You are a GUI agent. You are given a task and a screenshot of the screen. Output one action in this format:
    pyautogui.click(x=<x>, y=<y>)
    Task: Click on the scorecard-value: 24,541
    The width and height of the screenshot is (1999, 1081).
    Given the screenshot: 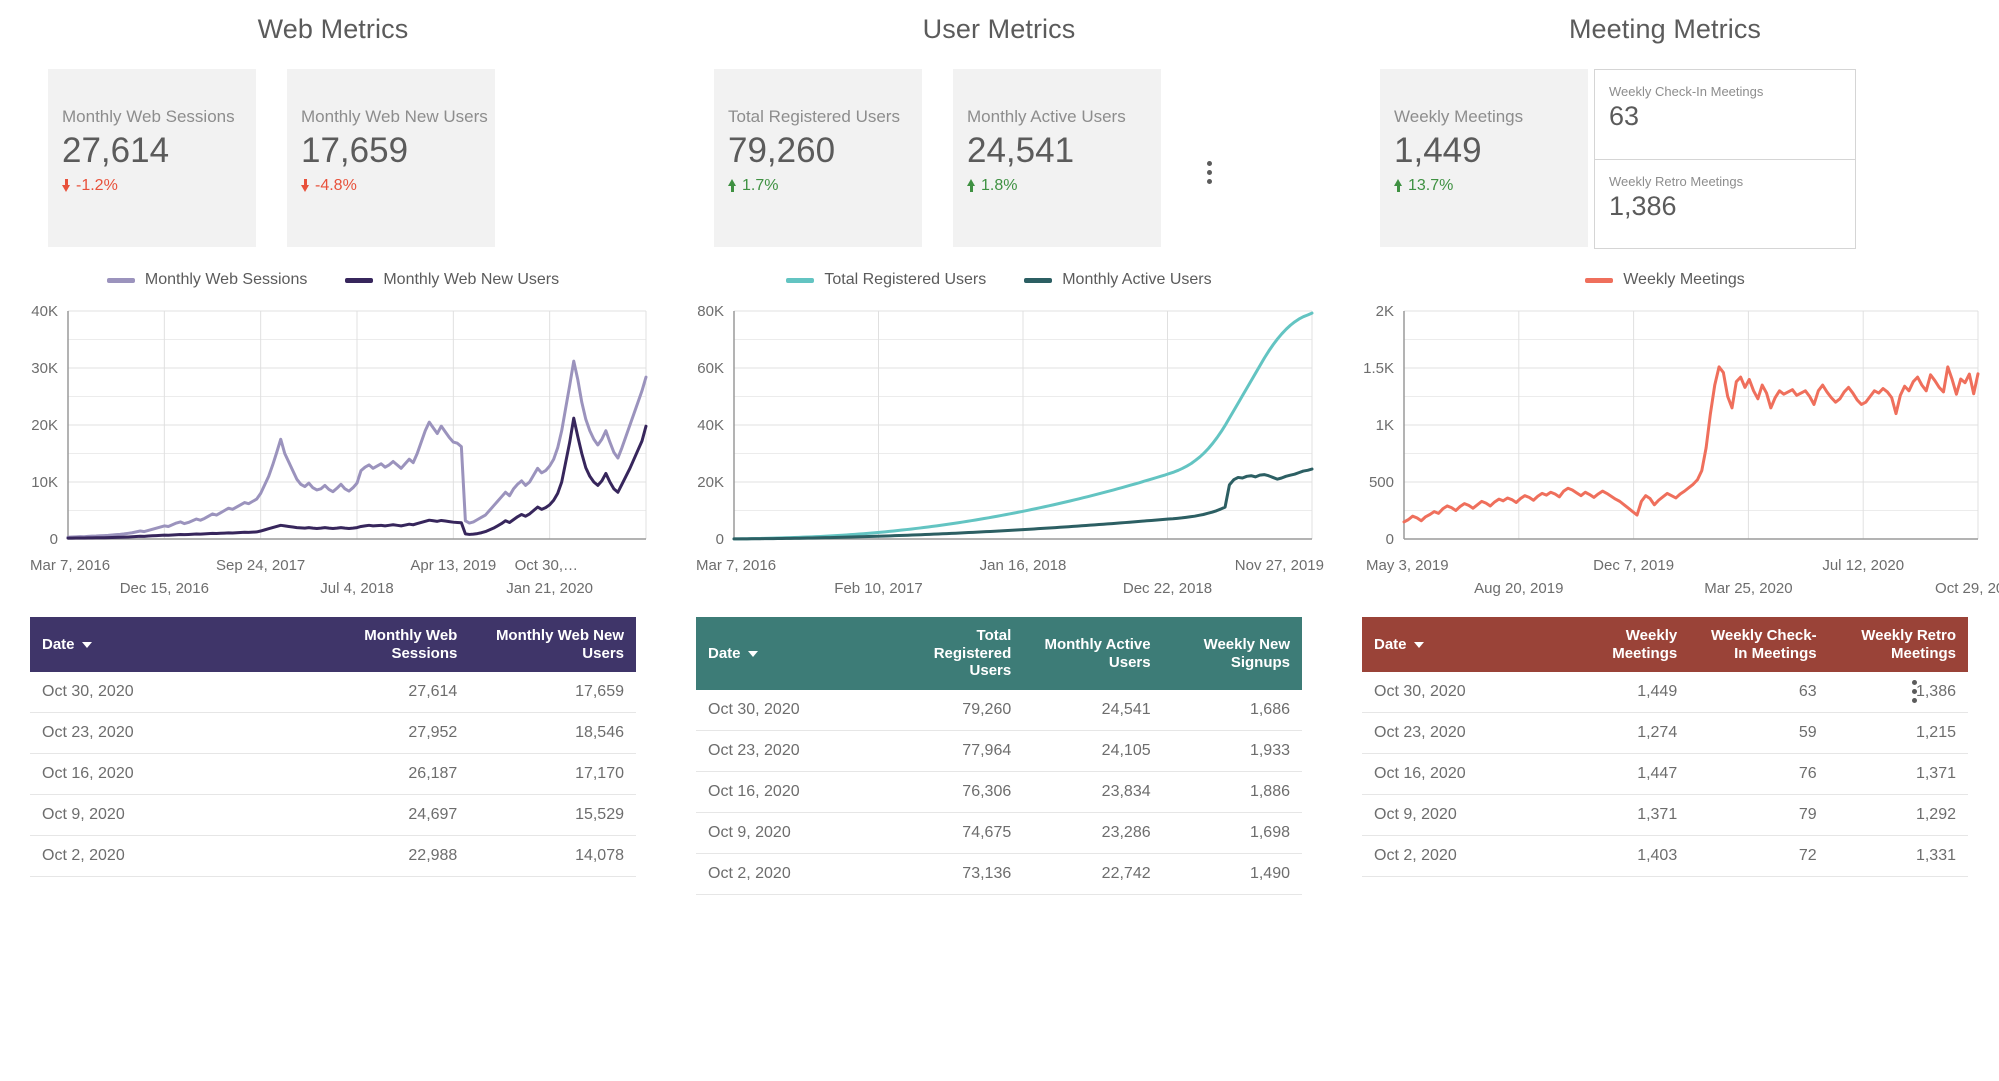 What is the action you would take?
    pyautogui.click(x=1021, y=150)
    